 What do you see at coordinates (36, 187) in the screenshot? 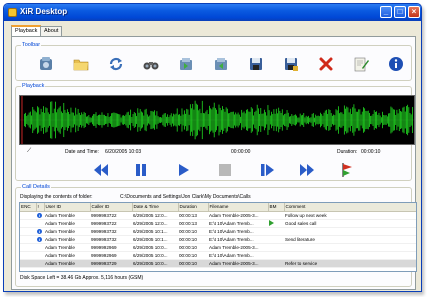
I see `call-details-label: Call Details` at bounding box center [36, 187].